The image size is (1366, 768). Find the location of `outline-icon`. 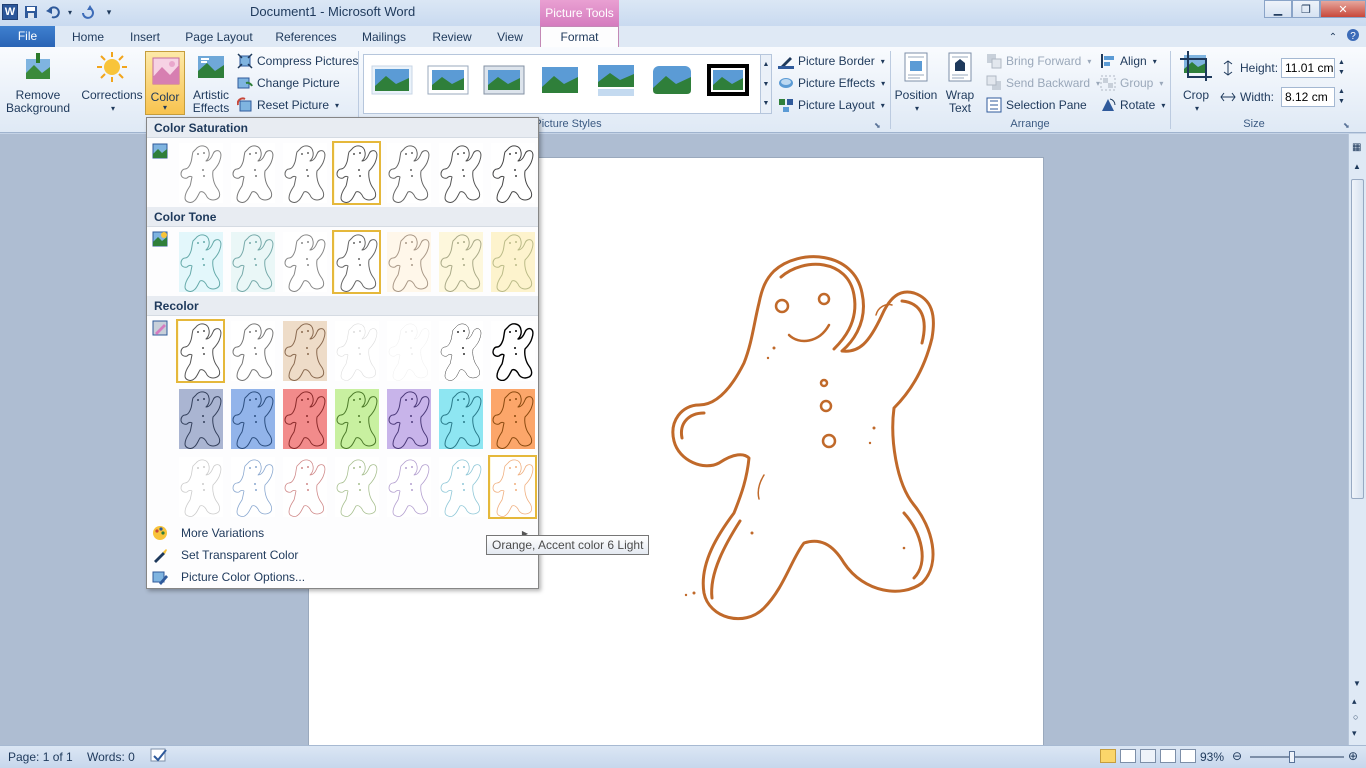

outline-icon is located at coordinates (1168, 756).